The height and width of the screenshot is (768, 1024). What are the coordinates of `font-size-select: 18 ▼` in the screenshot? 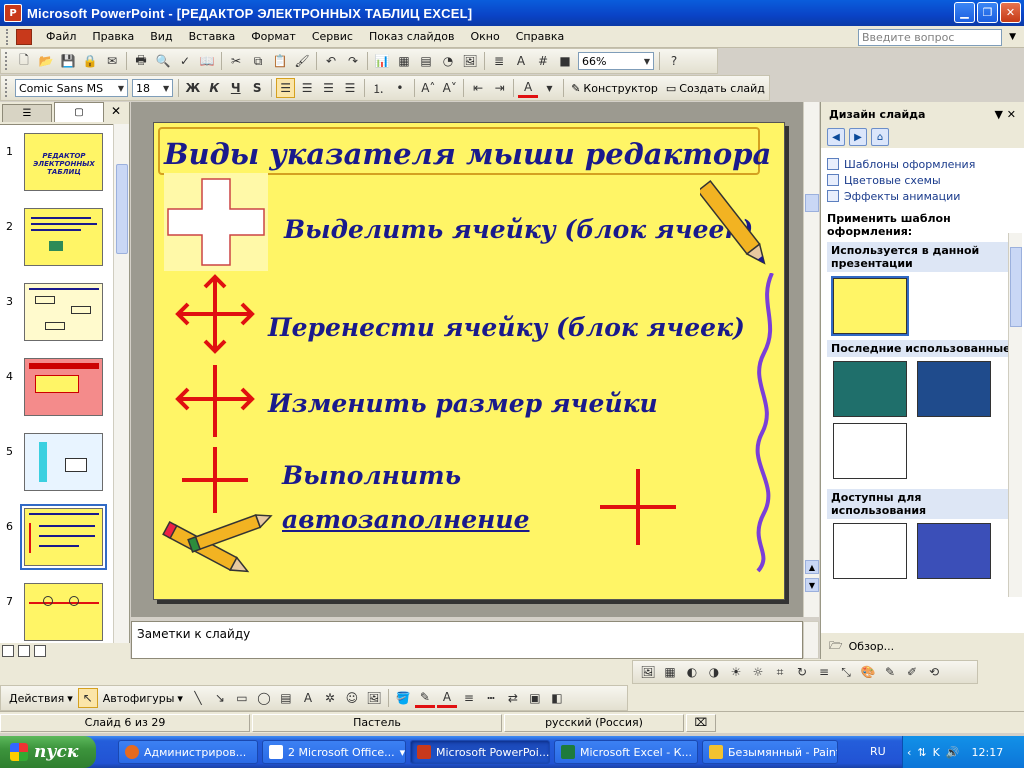 It's located at (153, 88).